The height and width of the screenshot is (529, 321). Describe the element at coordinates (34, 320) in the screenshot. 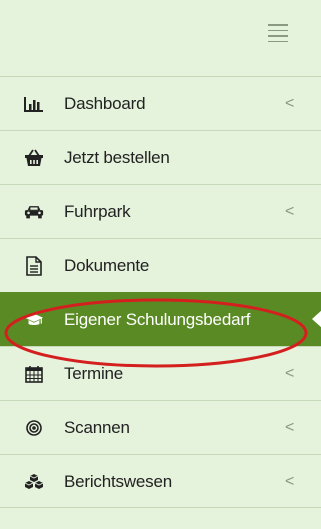

I see `graduation-cap-icon` at that location.